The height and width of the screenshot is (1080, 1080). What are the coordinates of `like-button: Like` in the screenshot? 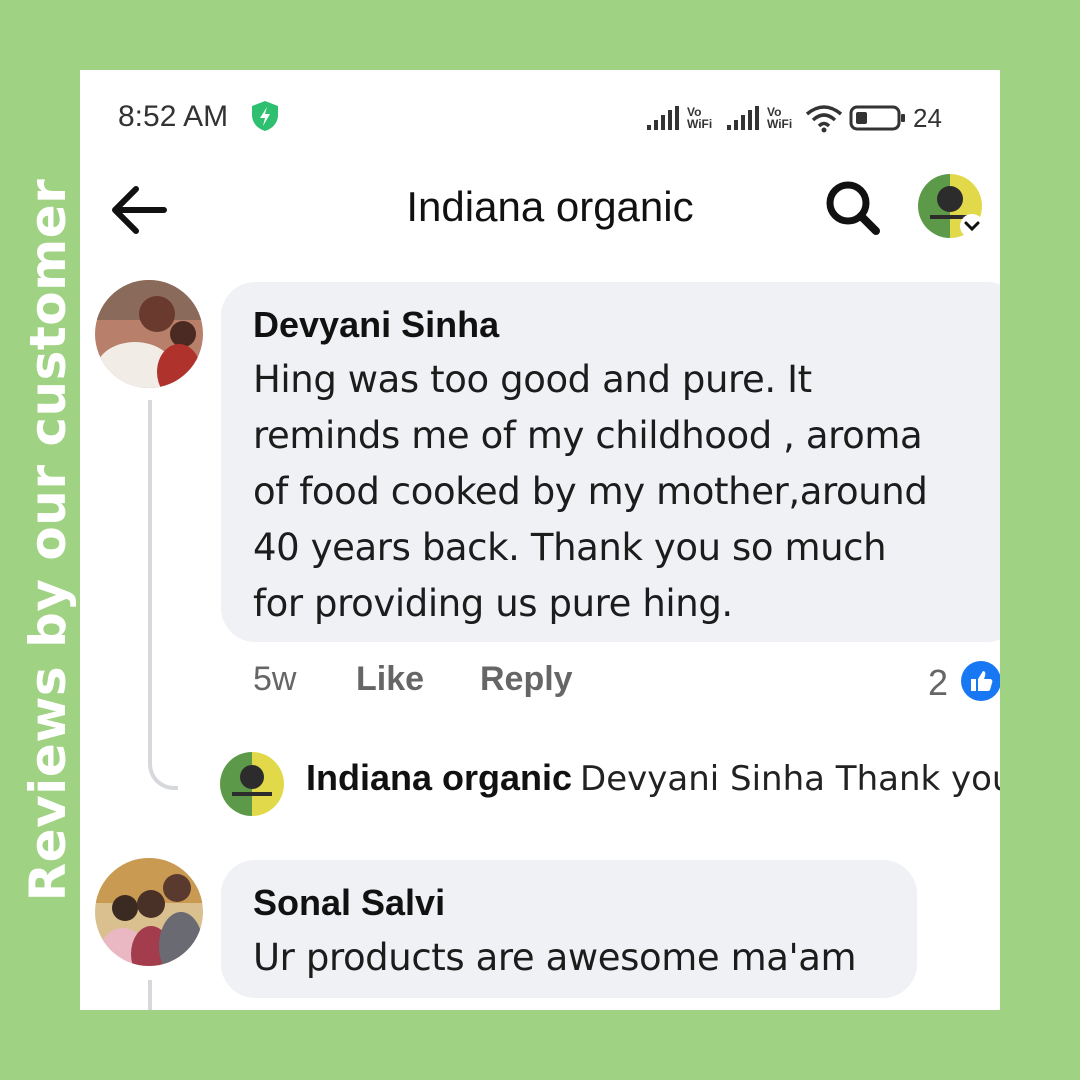 It's located at (390, 679).